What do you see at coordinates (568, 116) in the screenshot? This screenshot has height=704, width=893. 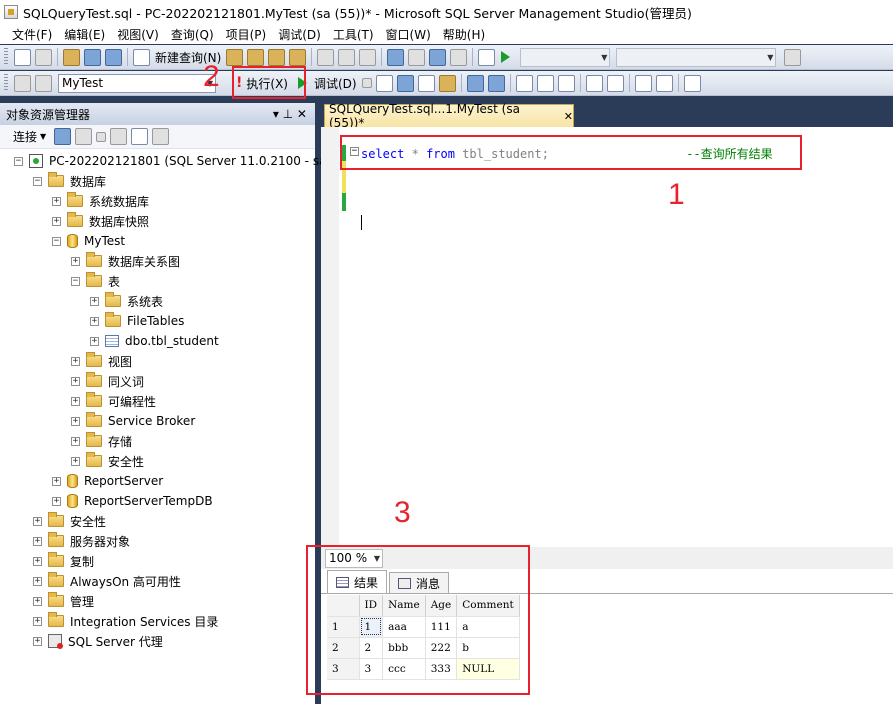 I see `close-icon: ✕` at bounding box center [568, 116].